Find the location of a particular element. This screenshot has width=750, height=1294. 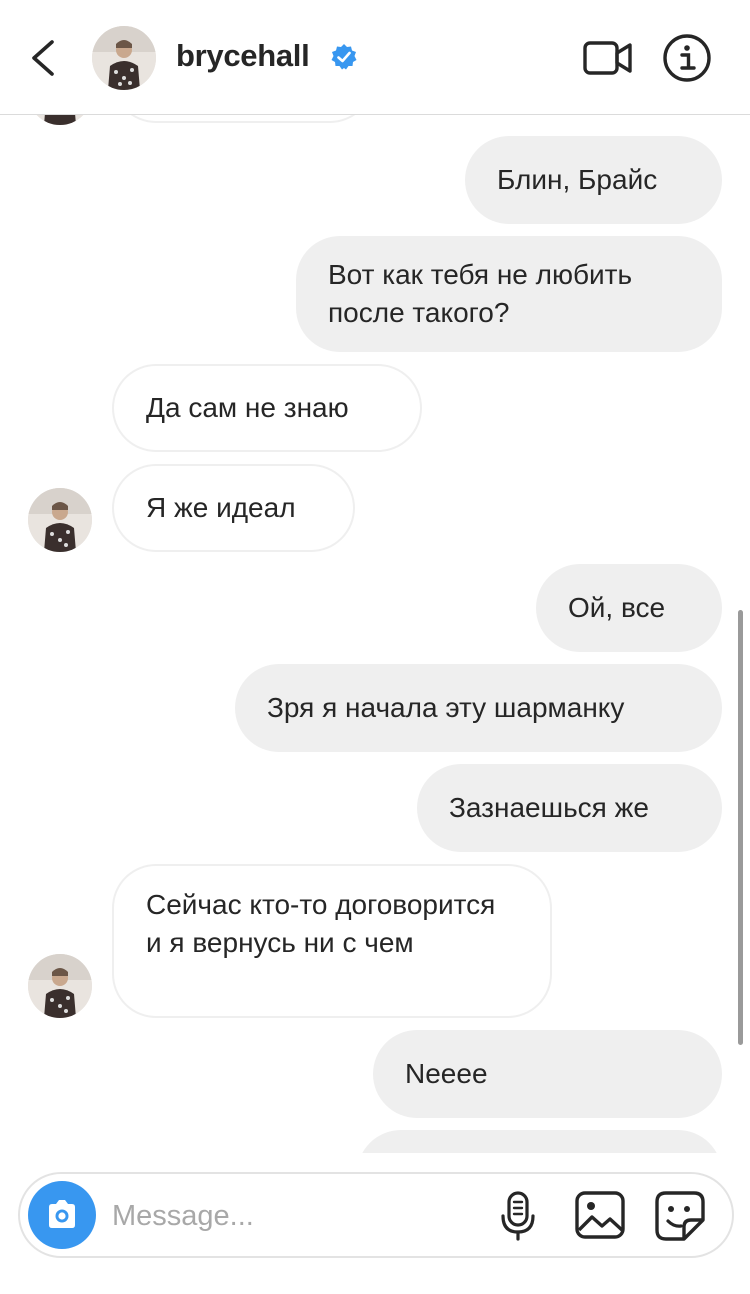

message-text: Ой, все is located at coordinates (617, 607).